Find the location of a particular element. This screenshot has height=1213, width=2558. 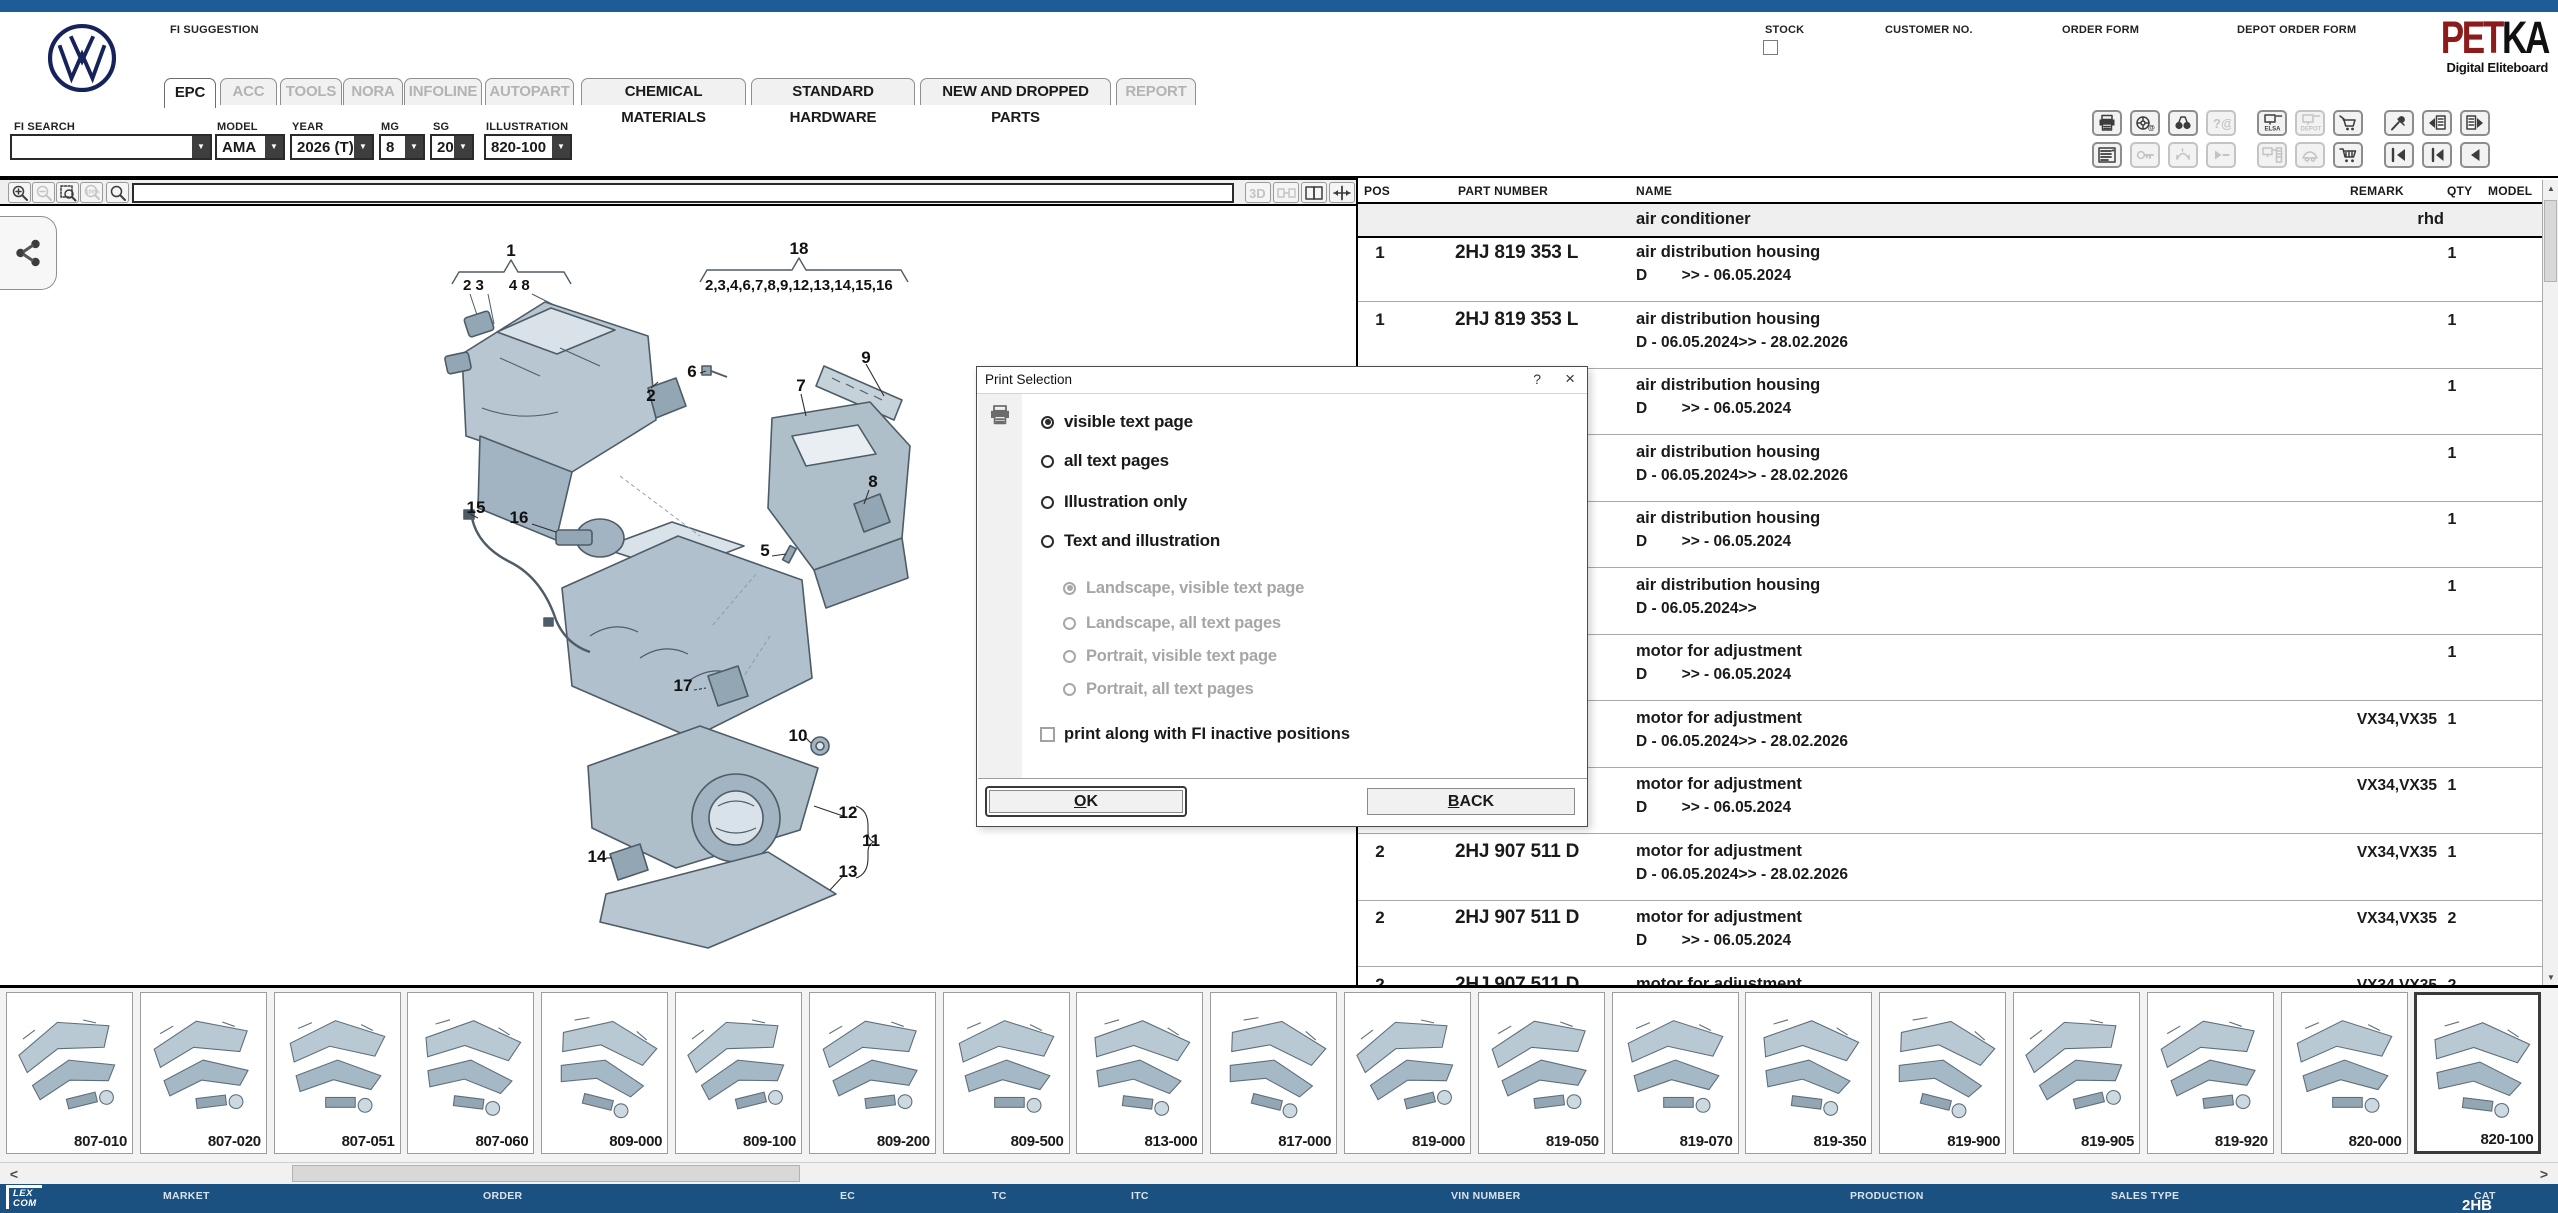

scroll-right-button: > is located at coordinates (2544, 1174).